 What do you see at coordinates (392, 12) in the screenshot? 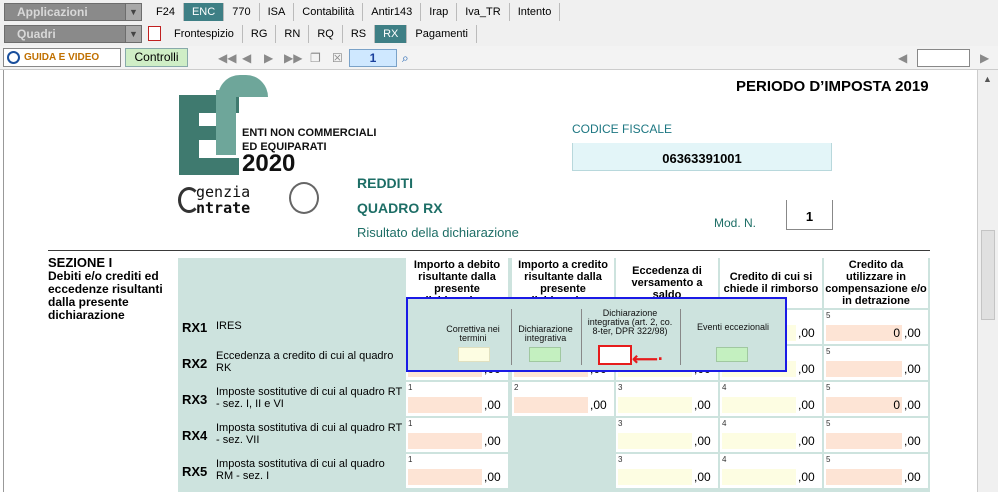
I see `tab-antir143: Antir143` at bounding box center [392, 12].